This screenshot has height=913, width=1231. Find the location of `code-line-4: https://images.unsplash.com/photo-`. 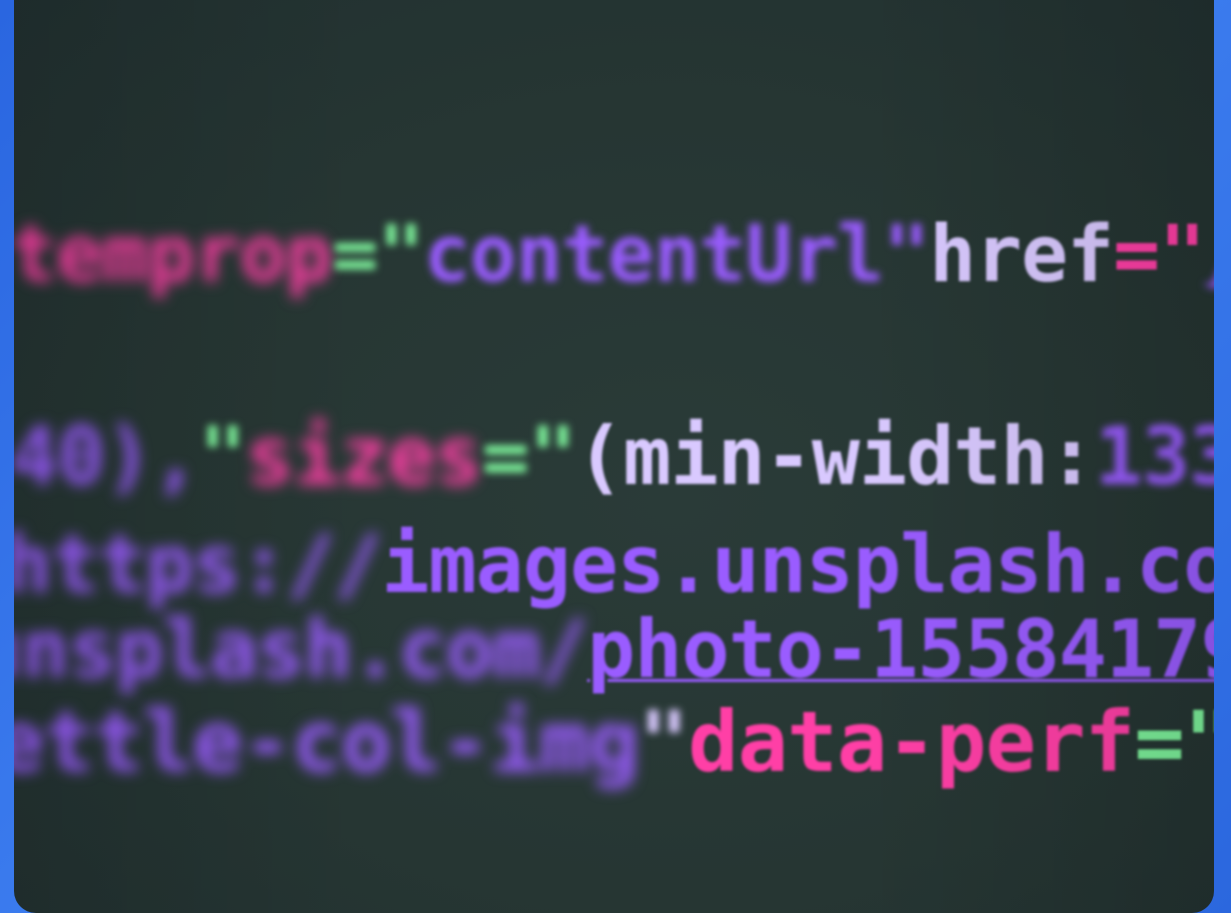

code-line-4: https://images.unsplash.com/photo- is located at coordinates (614, 564).